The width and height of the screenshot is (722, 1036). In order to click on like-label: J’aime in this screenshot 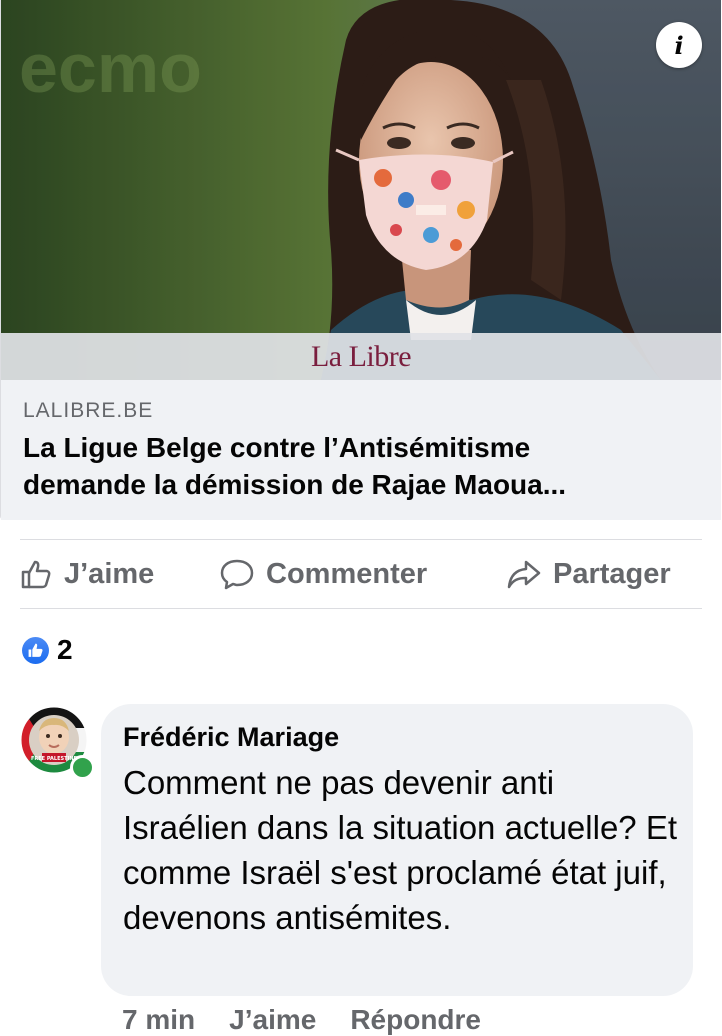, I will do `click(109, 573)`.